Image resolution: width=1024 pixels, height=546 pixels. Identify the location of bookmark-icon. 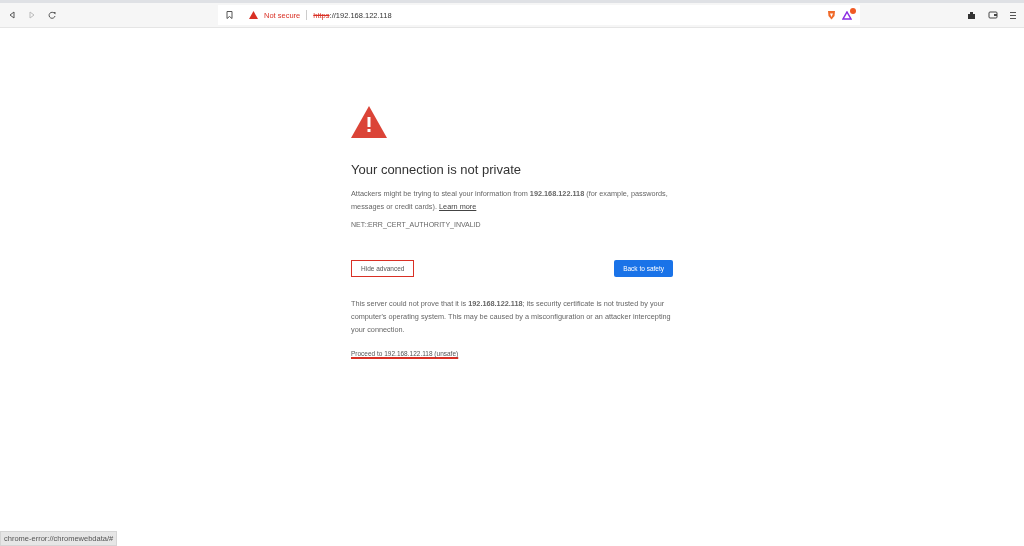
(229, 15).